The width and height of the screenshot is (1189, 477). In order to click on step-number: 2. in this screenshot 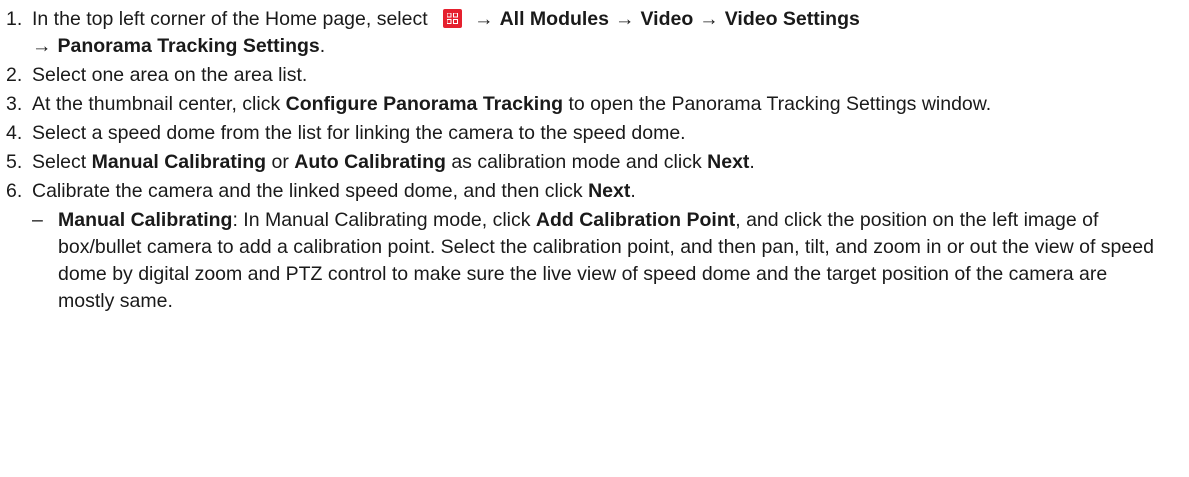, I will do `click(14, 75)`.